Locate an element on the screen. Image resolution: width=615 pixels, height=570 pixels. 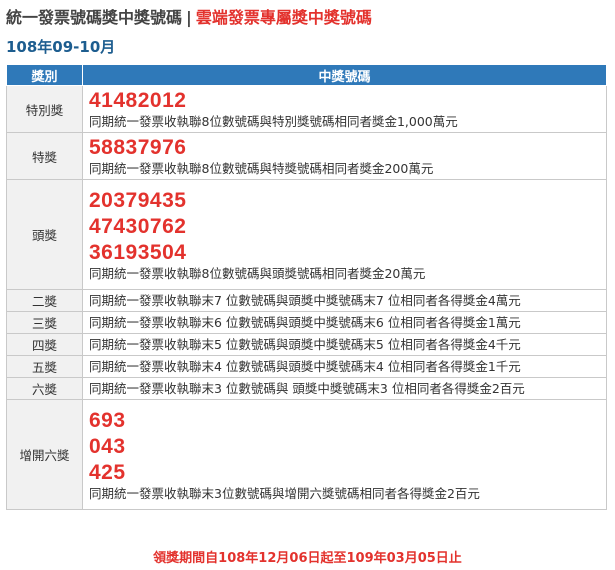
category-cell: 五獎 is located at coordinates (44, 366).